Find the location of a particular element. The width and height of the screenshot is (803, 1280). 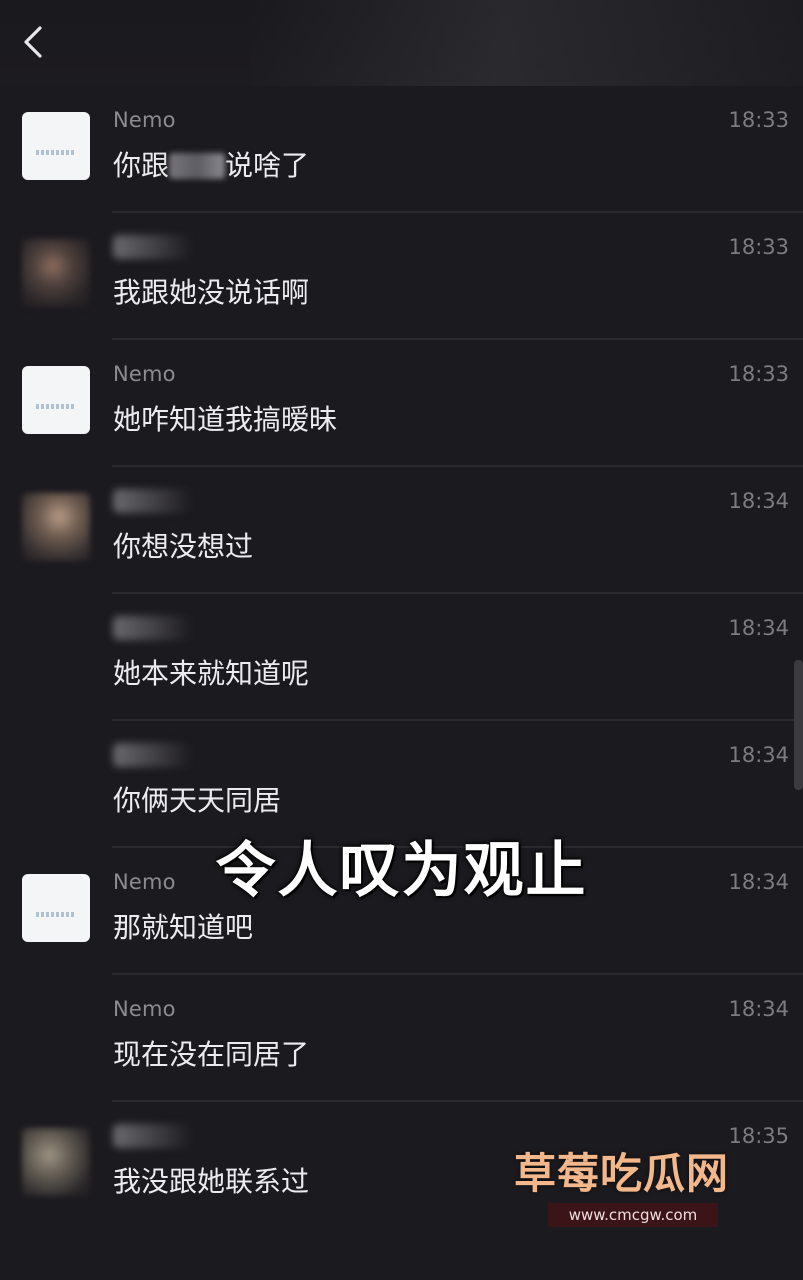

message-text: 她咋知道我搞暧昧 is located at coordinates (225, 419).